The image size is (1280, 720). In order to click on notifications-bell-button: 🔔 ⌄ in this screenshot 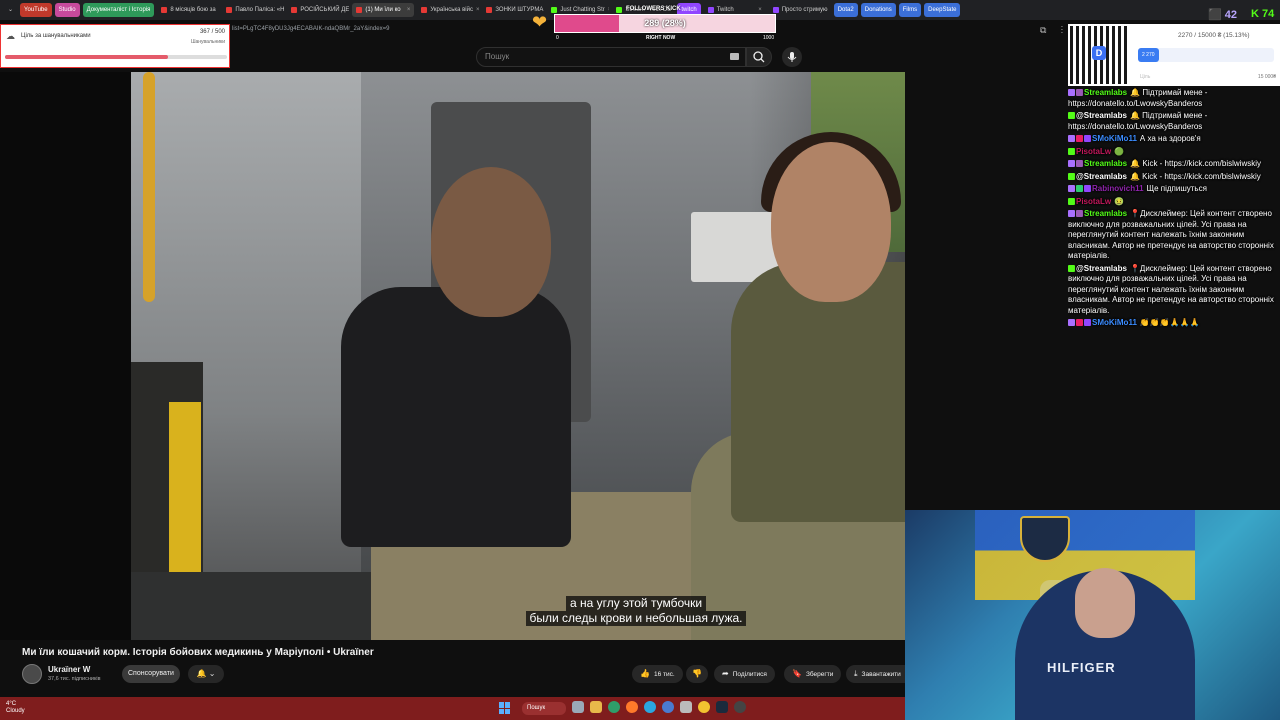, I will do `click(206, 674)`.